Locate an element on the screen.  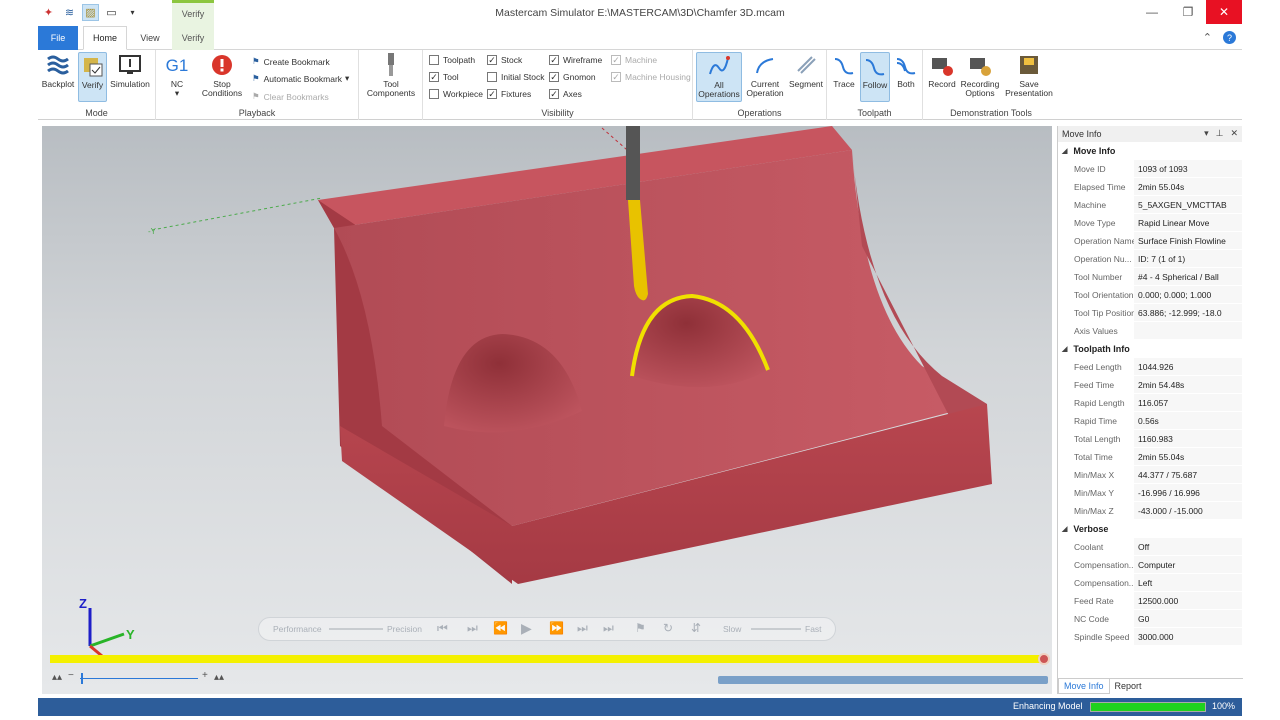
property-key: Machine is located at coordinates (1096, 204).